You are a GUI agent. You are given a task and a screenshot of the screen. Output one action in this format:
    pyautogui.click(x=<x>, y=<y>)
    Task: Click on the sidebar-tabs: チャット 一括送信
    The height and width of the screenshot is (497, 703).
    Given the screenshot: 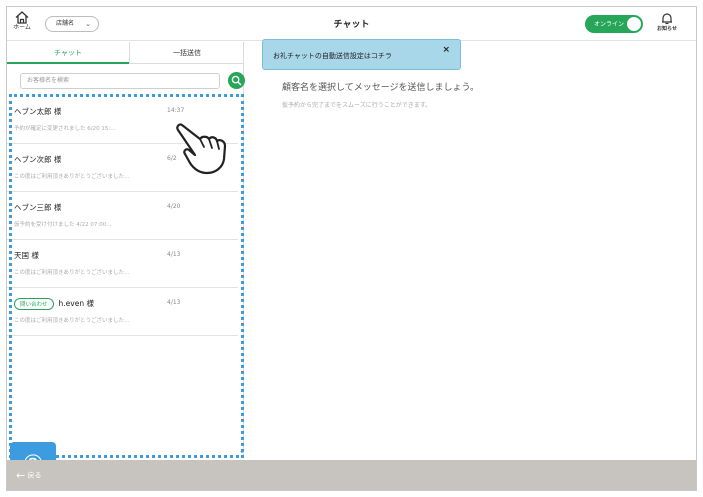 What is the action you would take?
    pyautogui.click(x=125, y=53)
    